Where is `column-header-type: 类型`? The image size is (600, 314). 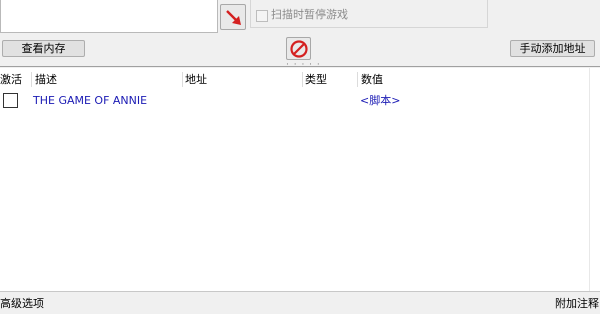
column-header-type: 类型 is located at coordinates (329, 79).